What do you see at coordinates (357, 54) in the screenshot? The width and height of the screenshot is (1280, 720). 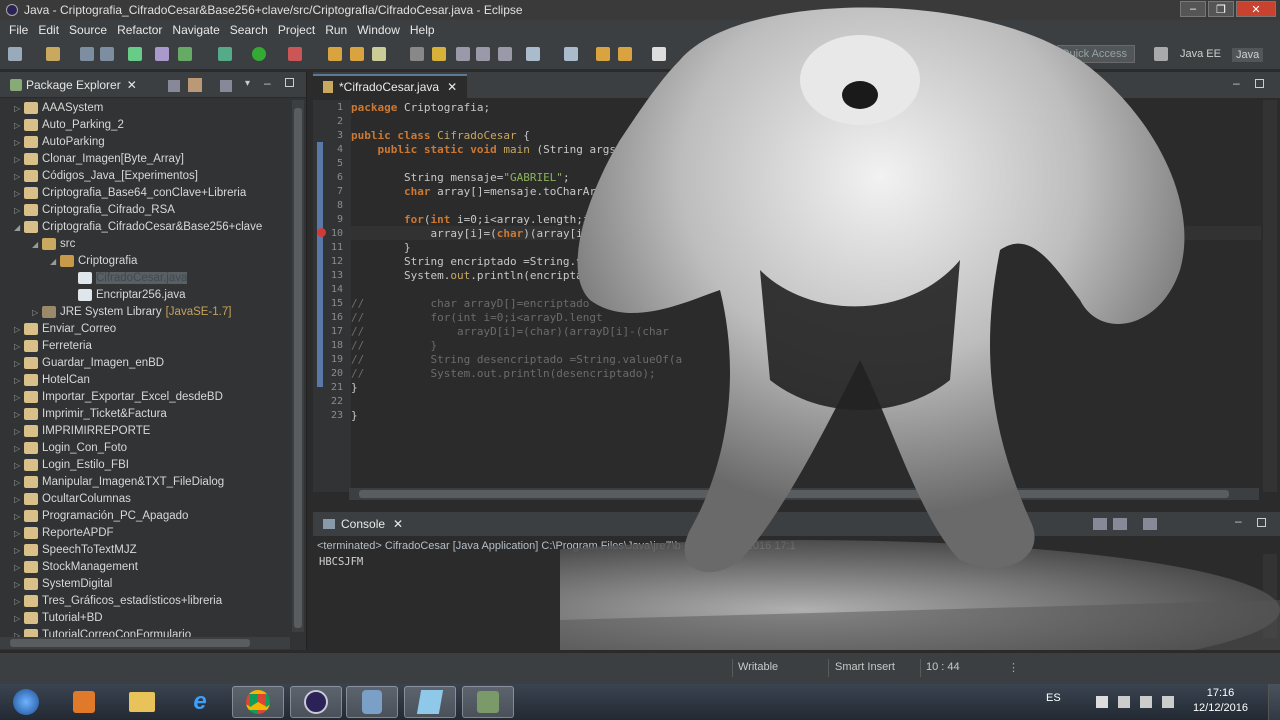 I see `open-type-icon` at bounding box center [357, 54].